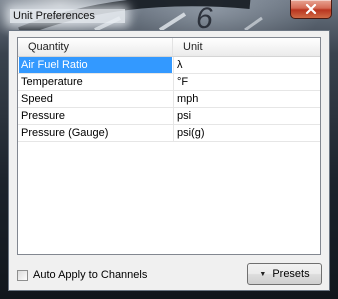  Describe the element at coordinates (95, 99) in the screenshot. I see `quantity-cell: Speed` at that location.